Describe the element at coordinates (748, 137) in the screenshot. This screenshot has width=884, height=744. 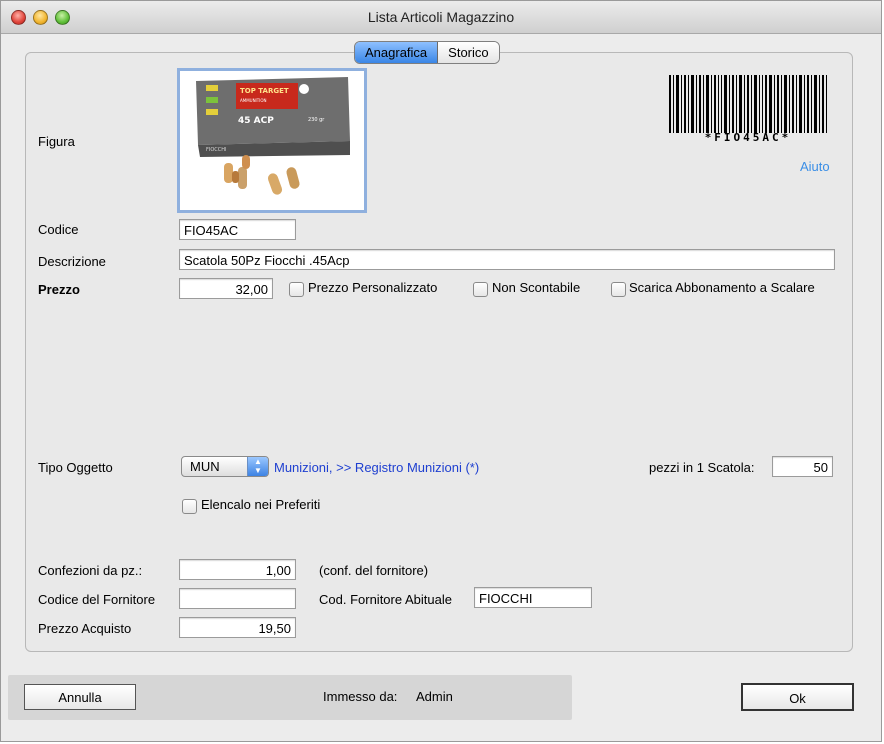
I see `barcode-text: *FIO45AC*` at that location.